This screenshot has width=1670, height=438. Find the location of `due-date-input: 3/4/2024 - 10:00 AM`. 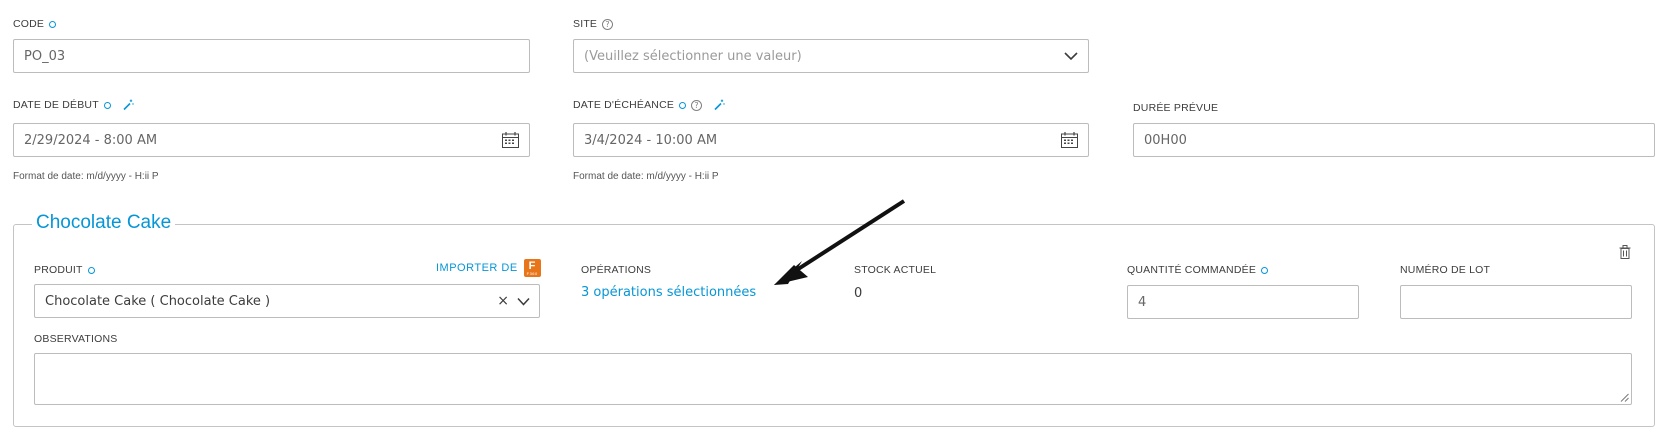

due-date-input: 3/4/2024 - 10:00 AM is located at coordinates (831, 140).